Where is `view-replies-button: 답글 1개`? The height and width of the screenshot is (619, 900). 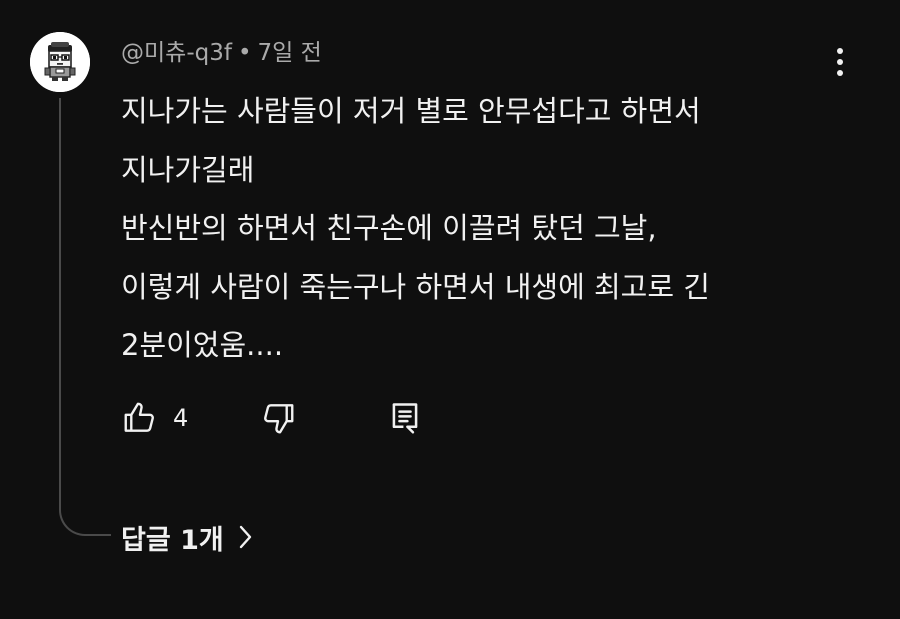
view-replies-button: 답글 1개 is located at coordinates (187, 537).